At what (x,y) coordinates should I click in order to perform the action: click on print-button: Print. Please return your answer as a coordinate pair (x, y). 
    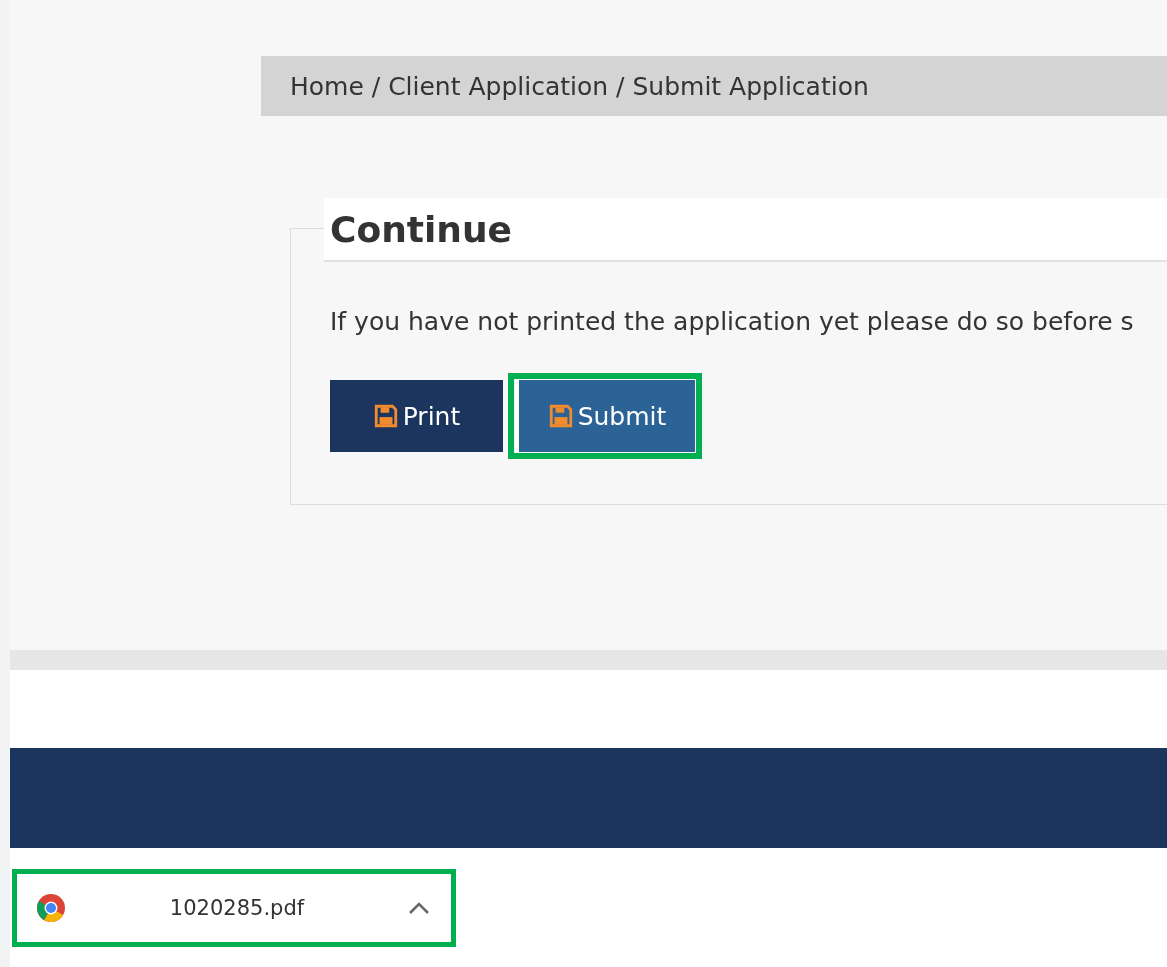
    Looking at the image, I should click on (416, 416).